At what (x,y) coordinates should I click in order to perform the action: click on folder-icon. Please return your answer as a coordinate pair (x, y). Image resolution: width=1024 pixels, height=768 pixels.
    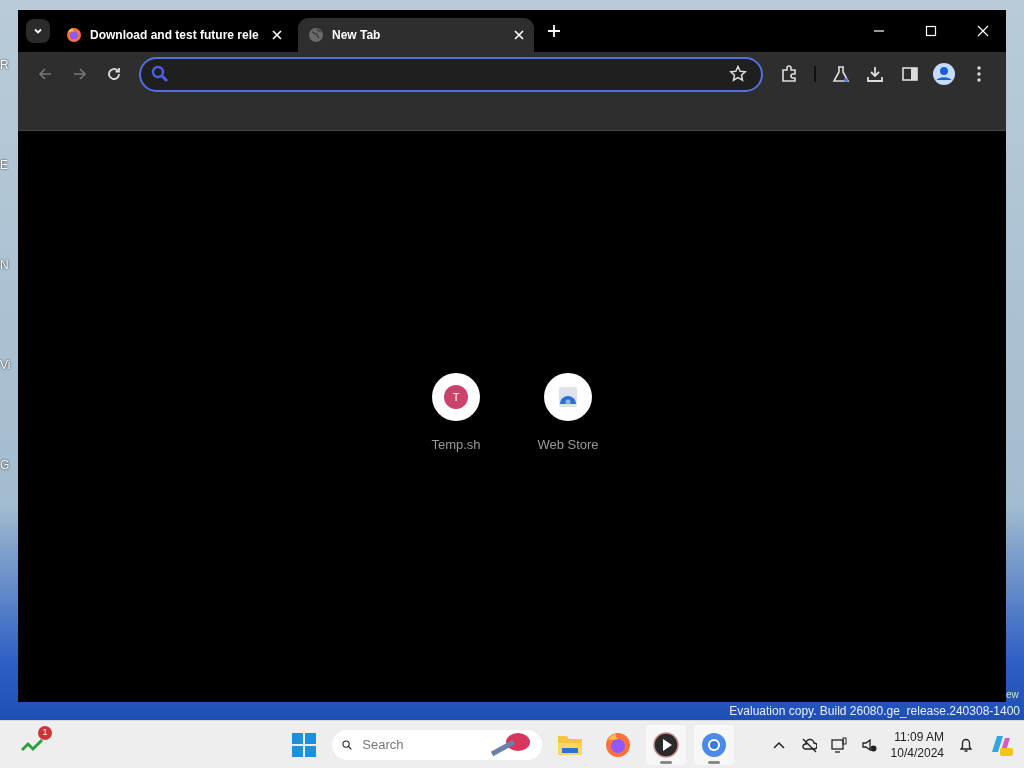
    Looking at the image, I should click on (570, 744).